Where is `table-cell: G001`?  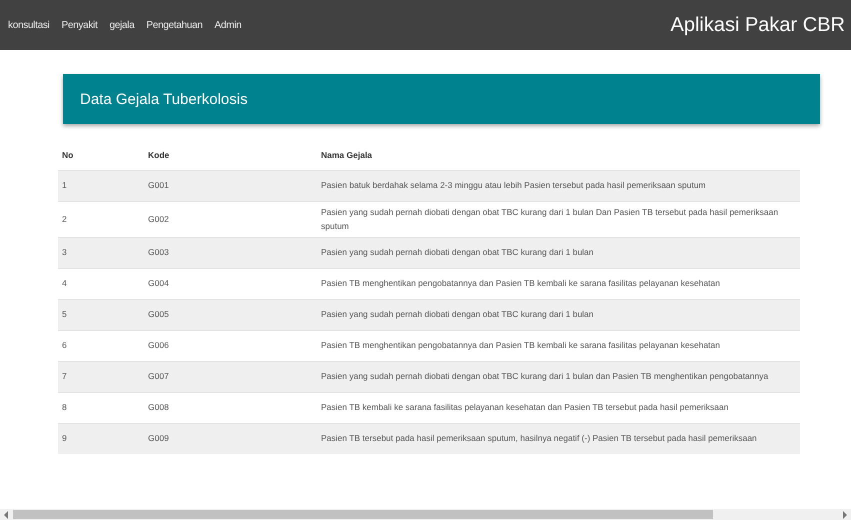 table-cell: G001 is located at coordinates (230, 186).